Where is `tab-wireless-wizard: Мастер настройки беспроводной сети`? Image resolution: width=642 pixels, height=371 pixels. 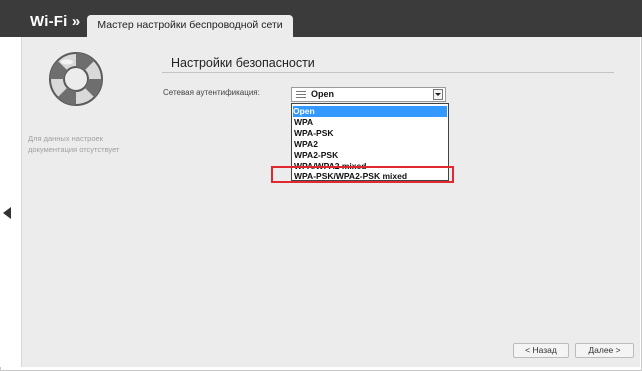
tab-wireless-wizard: Мастер настройки беспроводной сети is located at coordinates (190, 26).